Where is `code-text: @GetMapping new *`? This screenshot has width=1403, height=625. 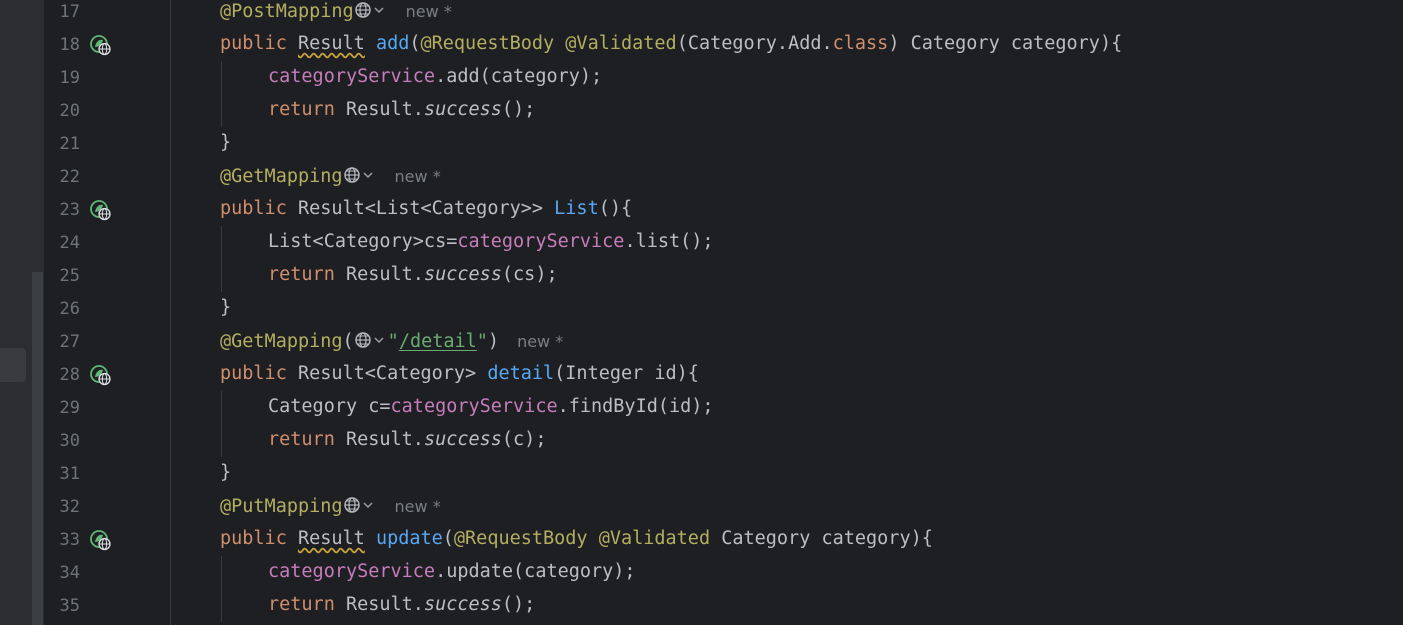
code-text: @GetMapping new * is located at coordinates (330, 176).